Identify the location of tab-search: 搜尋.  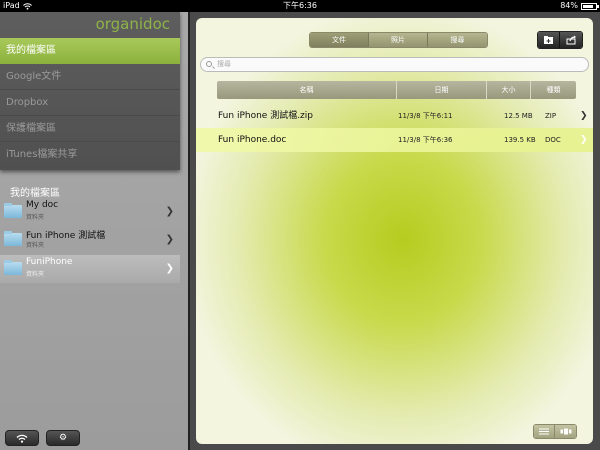
(457, 40).